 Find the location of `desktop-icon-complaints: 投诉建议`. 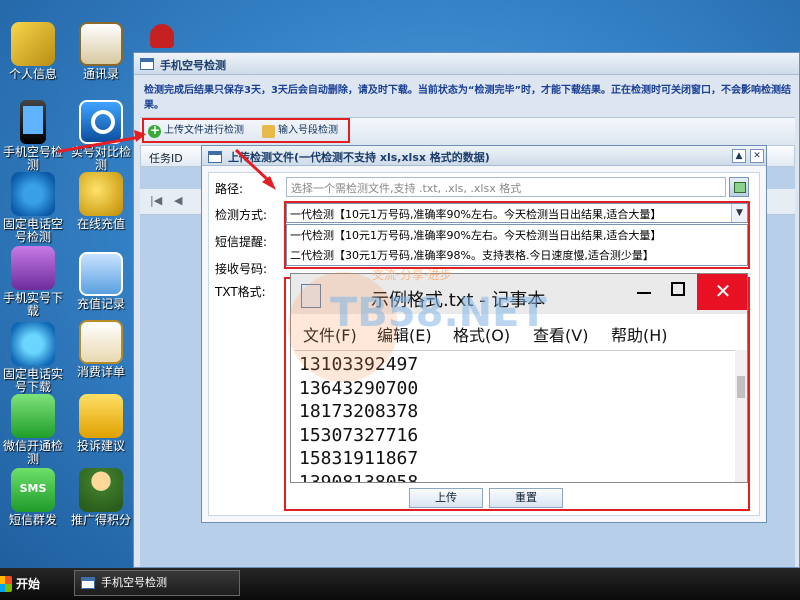

desktop-icon-complaints: 投诉建议 is located at coordinates (101, 423).